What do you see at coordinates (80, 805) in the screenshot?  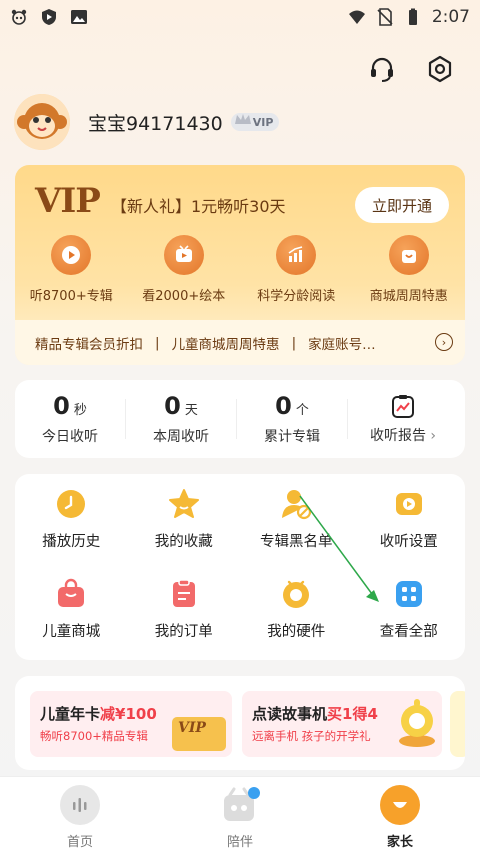 I see `audio-bars-icon` at bounding box center [80, 805].